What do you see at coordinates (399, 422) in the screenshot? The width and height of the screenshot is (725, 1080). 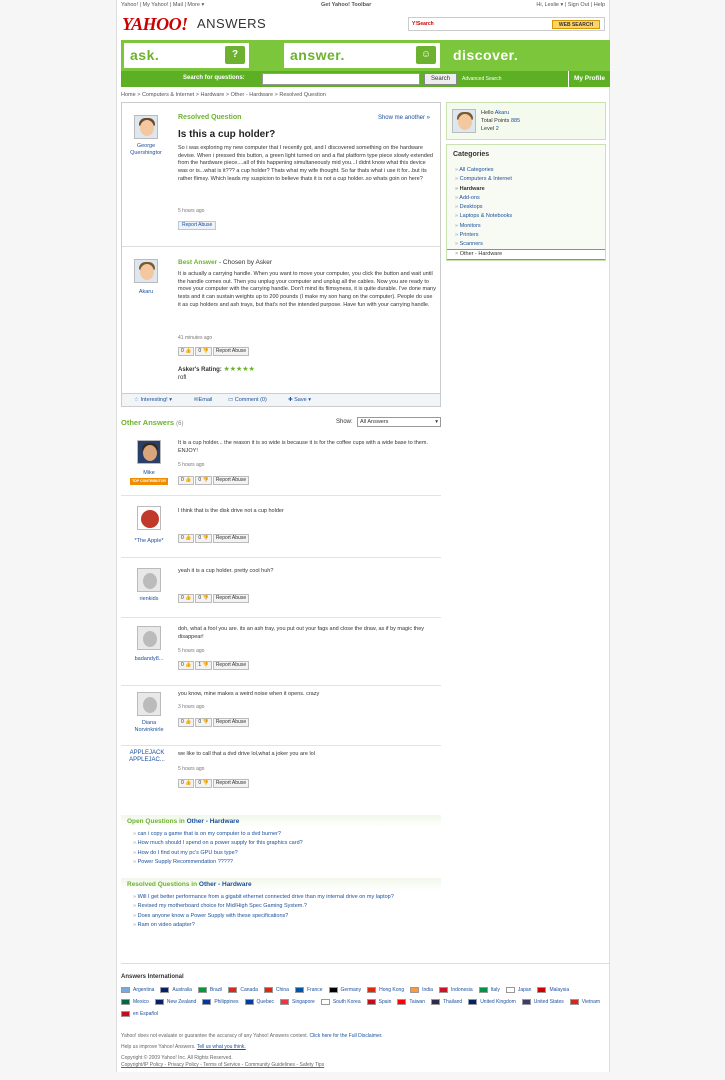 I see `show-answers-select: All Answers ▾` at bounding box center [399, 422].